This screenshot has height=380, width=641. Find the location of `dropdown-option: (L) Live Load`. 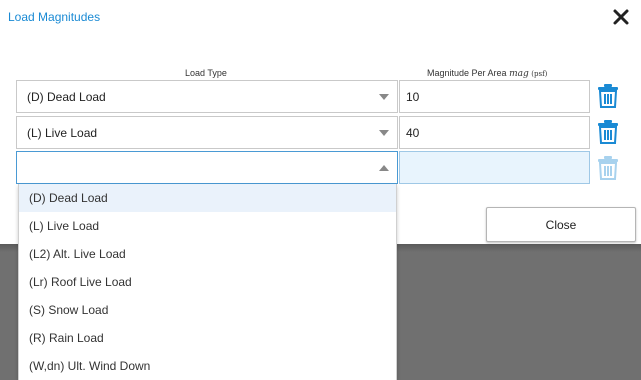

dropdown-option: (L) Live Load is located at coordinates (207, 226).